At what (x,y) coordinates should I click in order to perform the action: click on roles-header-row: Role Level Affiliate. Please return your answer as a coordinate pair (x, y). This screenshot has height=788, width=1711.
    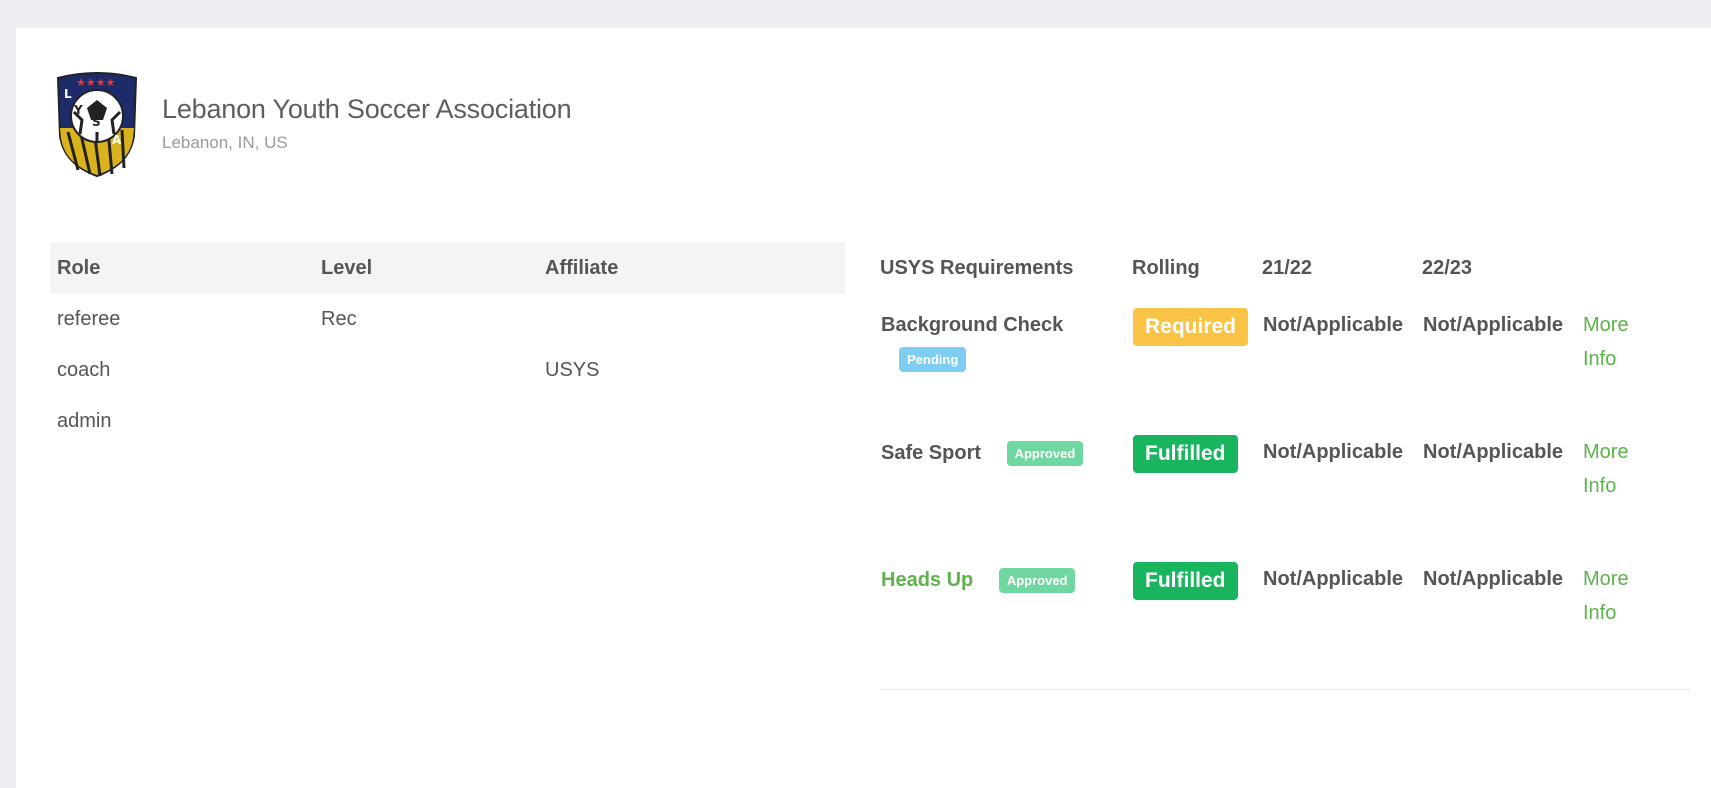
    Looking at the image, I should click on (447, 268).